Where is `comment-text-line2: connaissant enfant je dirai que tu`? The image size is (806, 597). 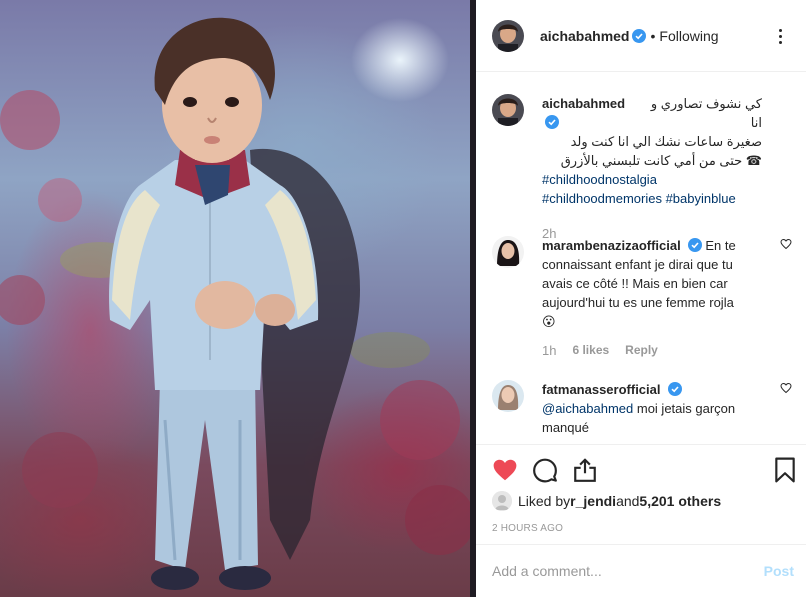 comment-text-line2: connaissant enfant je dirai que tu is located at coordinates (637, 264).